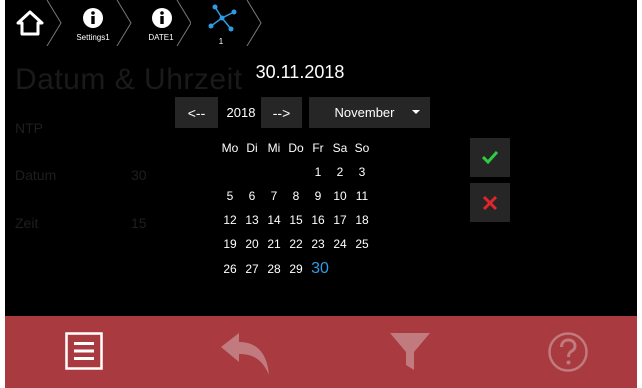 The image size is (642, 388). I want to click on weekday-label: So, so click(362, 148).